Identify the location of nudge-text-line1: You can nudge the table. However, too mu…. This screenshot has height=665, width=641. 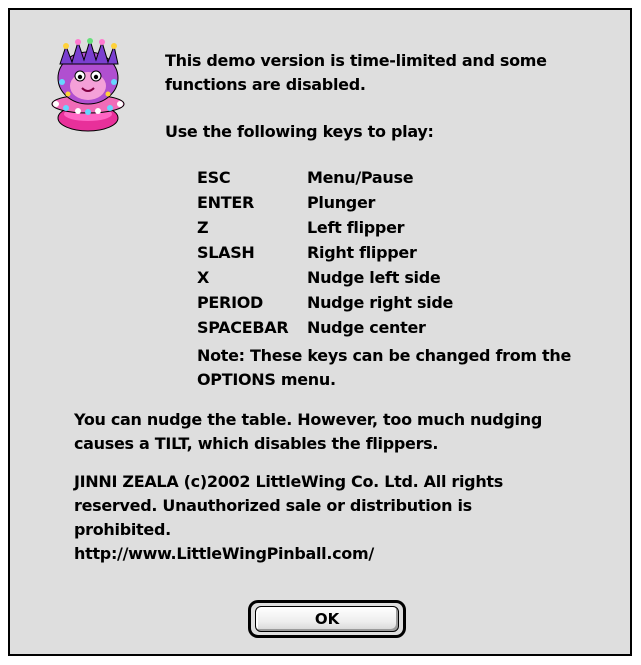
(308, 419).